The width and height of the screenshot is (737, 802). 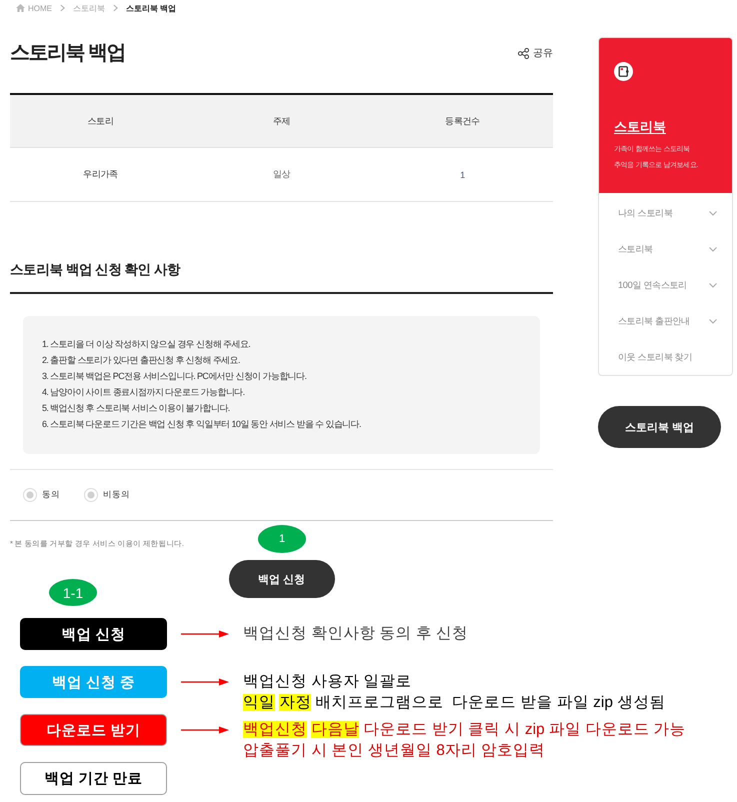 What do you see at coordinates (665, 285) in the screenshot?
I see `sidebar-menu-item: 100일 연속스토리` at bounding box center [665, 285].